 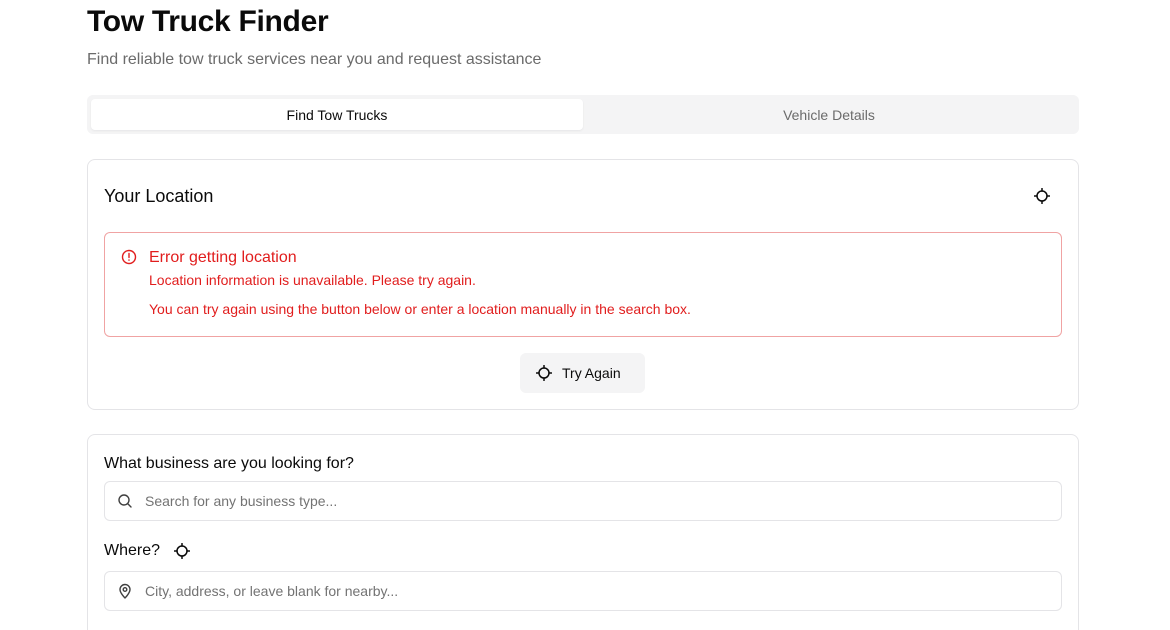 What do you see at coordinates (337, 114) in the screenshot?
I see `tab-find-tow-trucks: Find Tow Trucks` at bounding box center [337, 114].